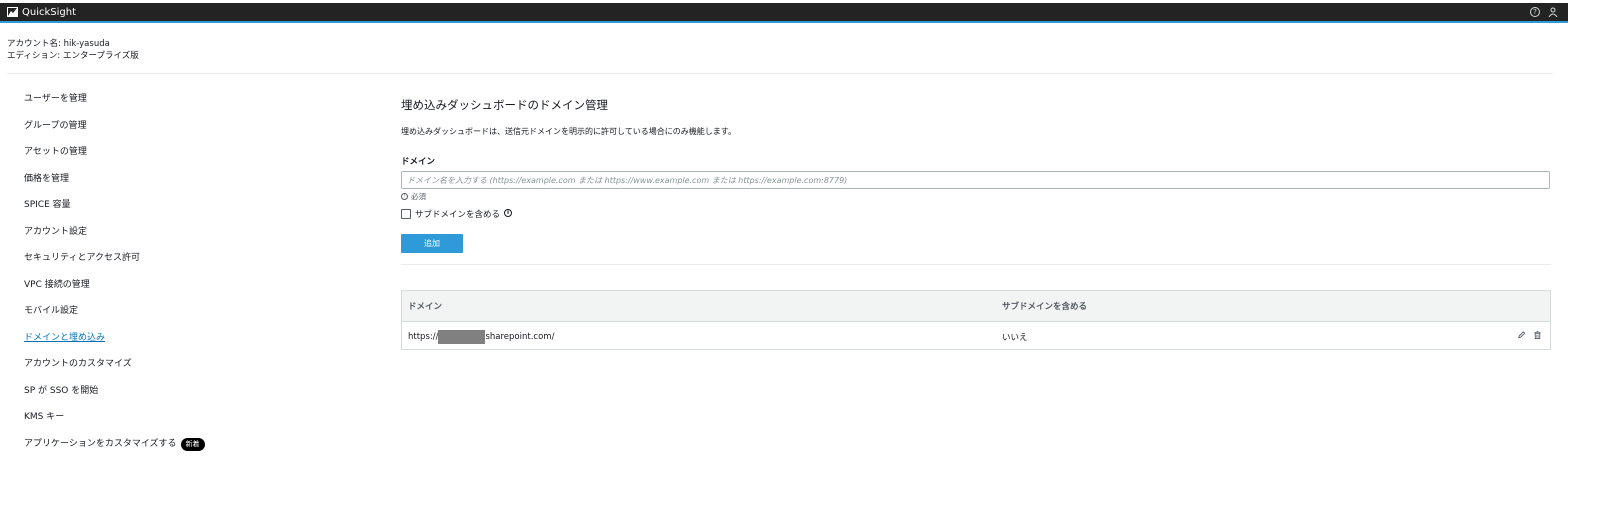  Describe the element at coordinates (78, 364) in the screenshot. I see `sidebar-item-label: アカウントのカスタマイズ` at that location.